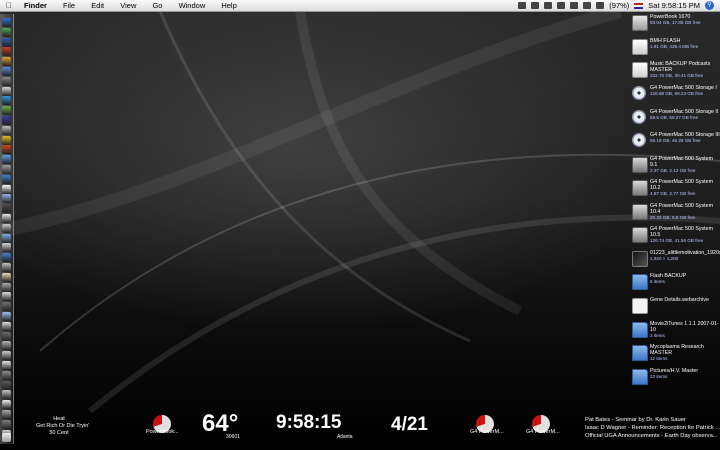  I want to click on wifi-icon, so click(548, 5).